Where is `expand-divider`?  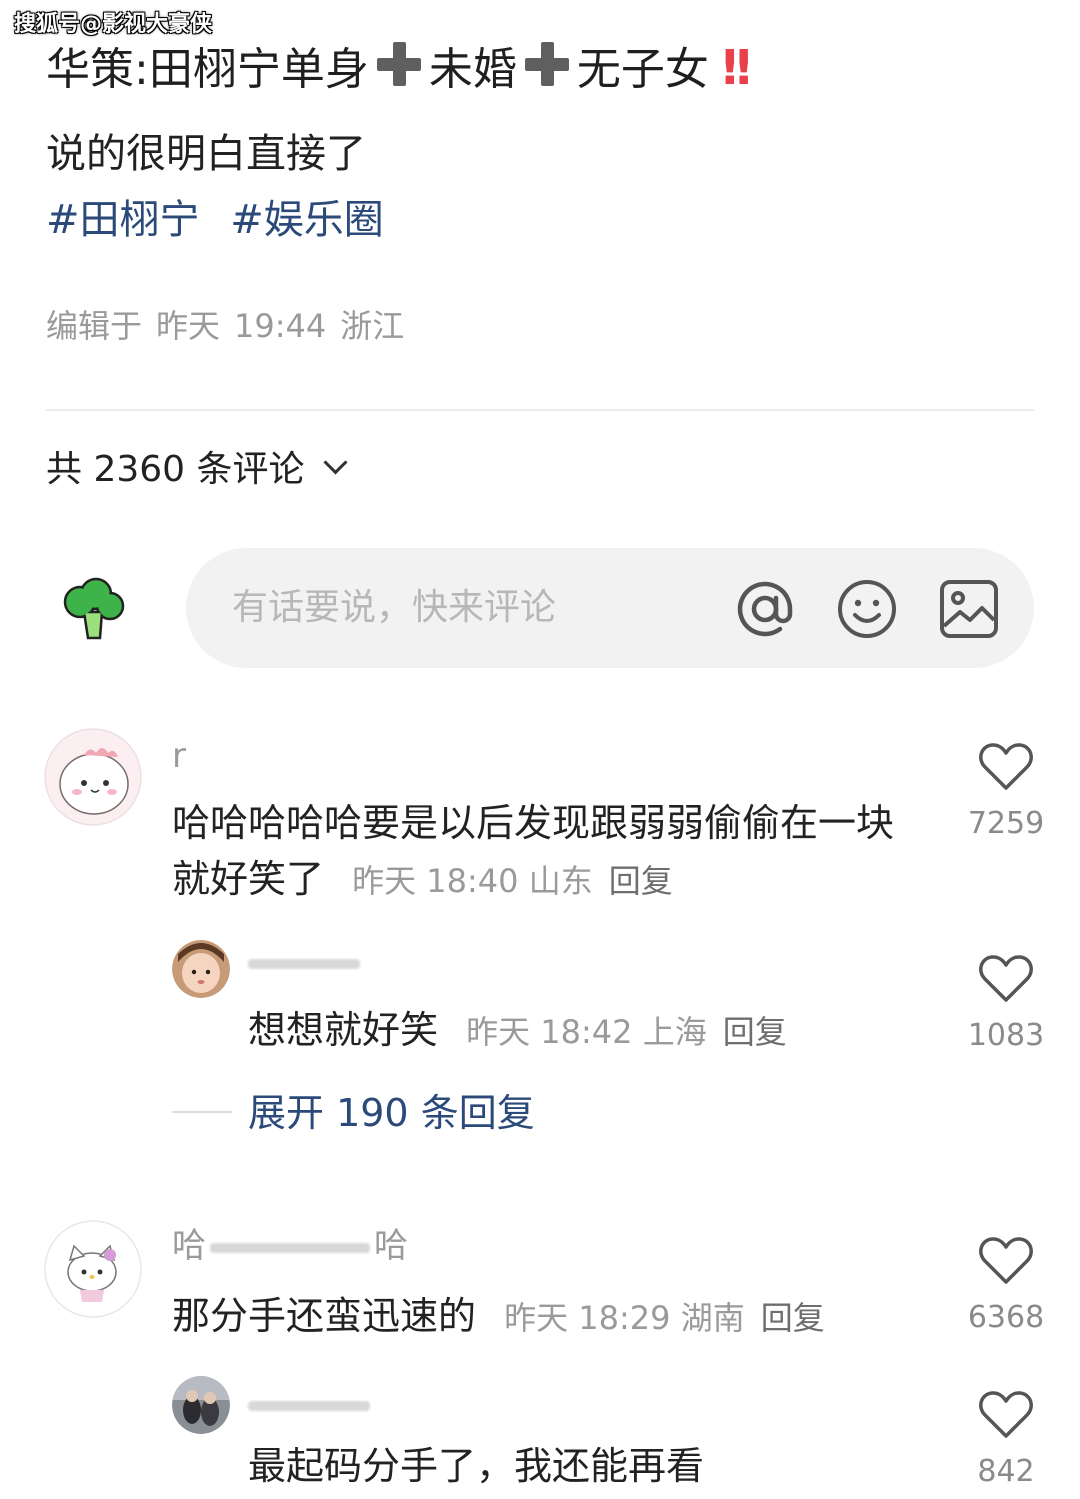
expand-divider is located at coordinates (202, 1112).